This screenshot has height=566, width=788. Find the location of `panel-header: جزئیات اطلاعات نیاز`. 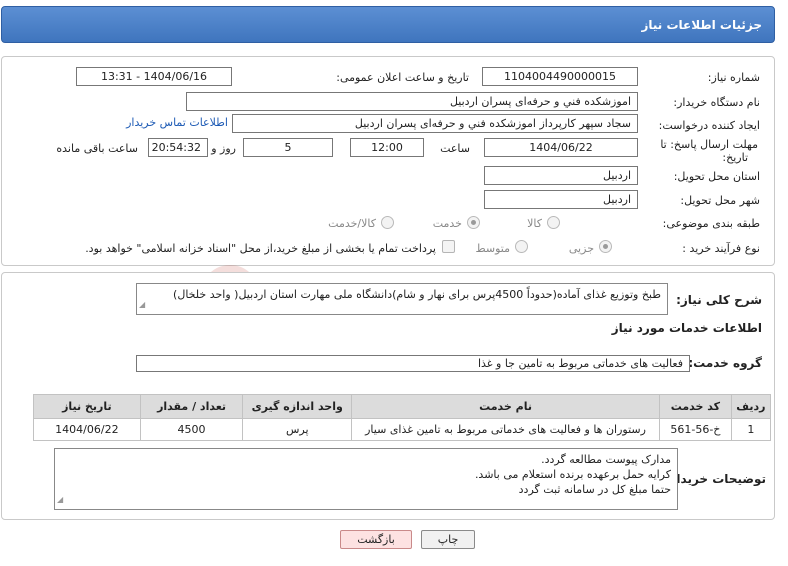

panel-header: جزئیات اطلاعات نیاز is located at coordinates (388, 24).